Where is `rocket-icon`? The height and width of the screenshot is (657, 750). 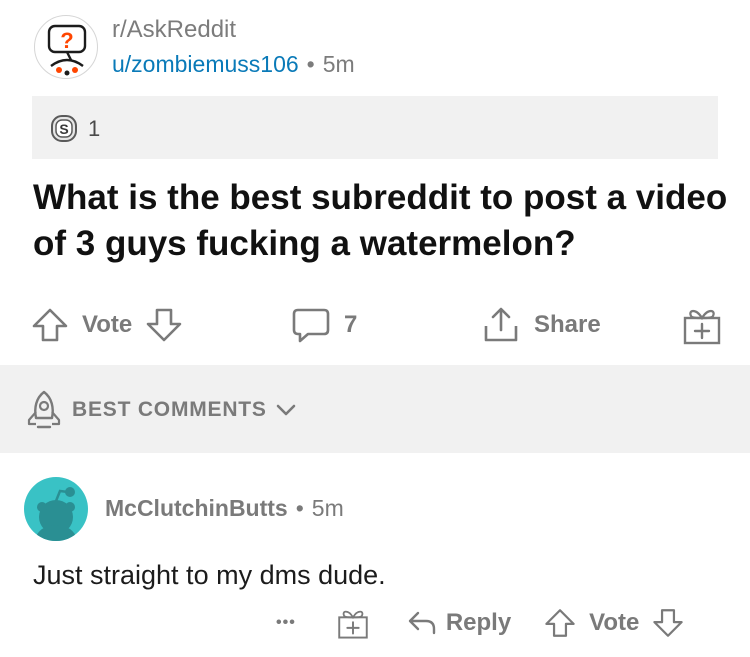
rocket-icon is located at coordinates (44, 409).